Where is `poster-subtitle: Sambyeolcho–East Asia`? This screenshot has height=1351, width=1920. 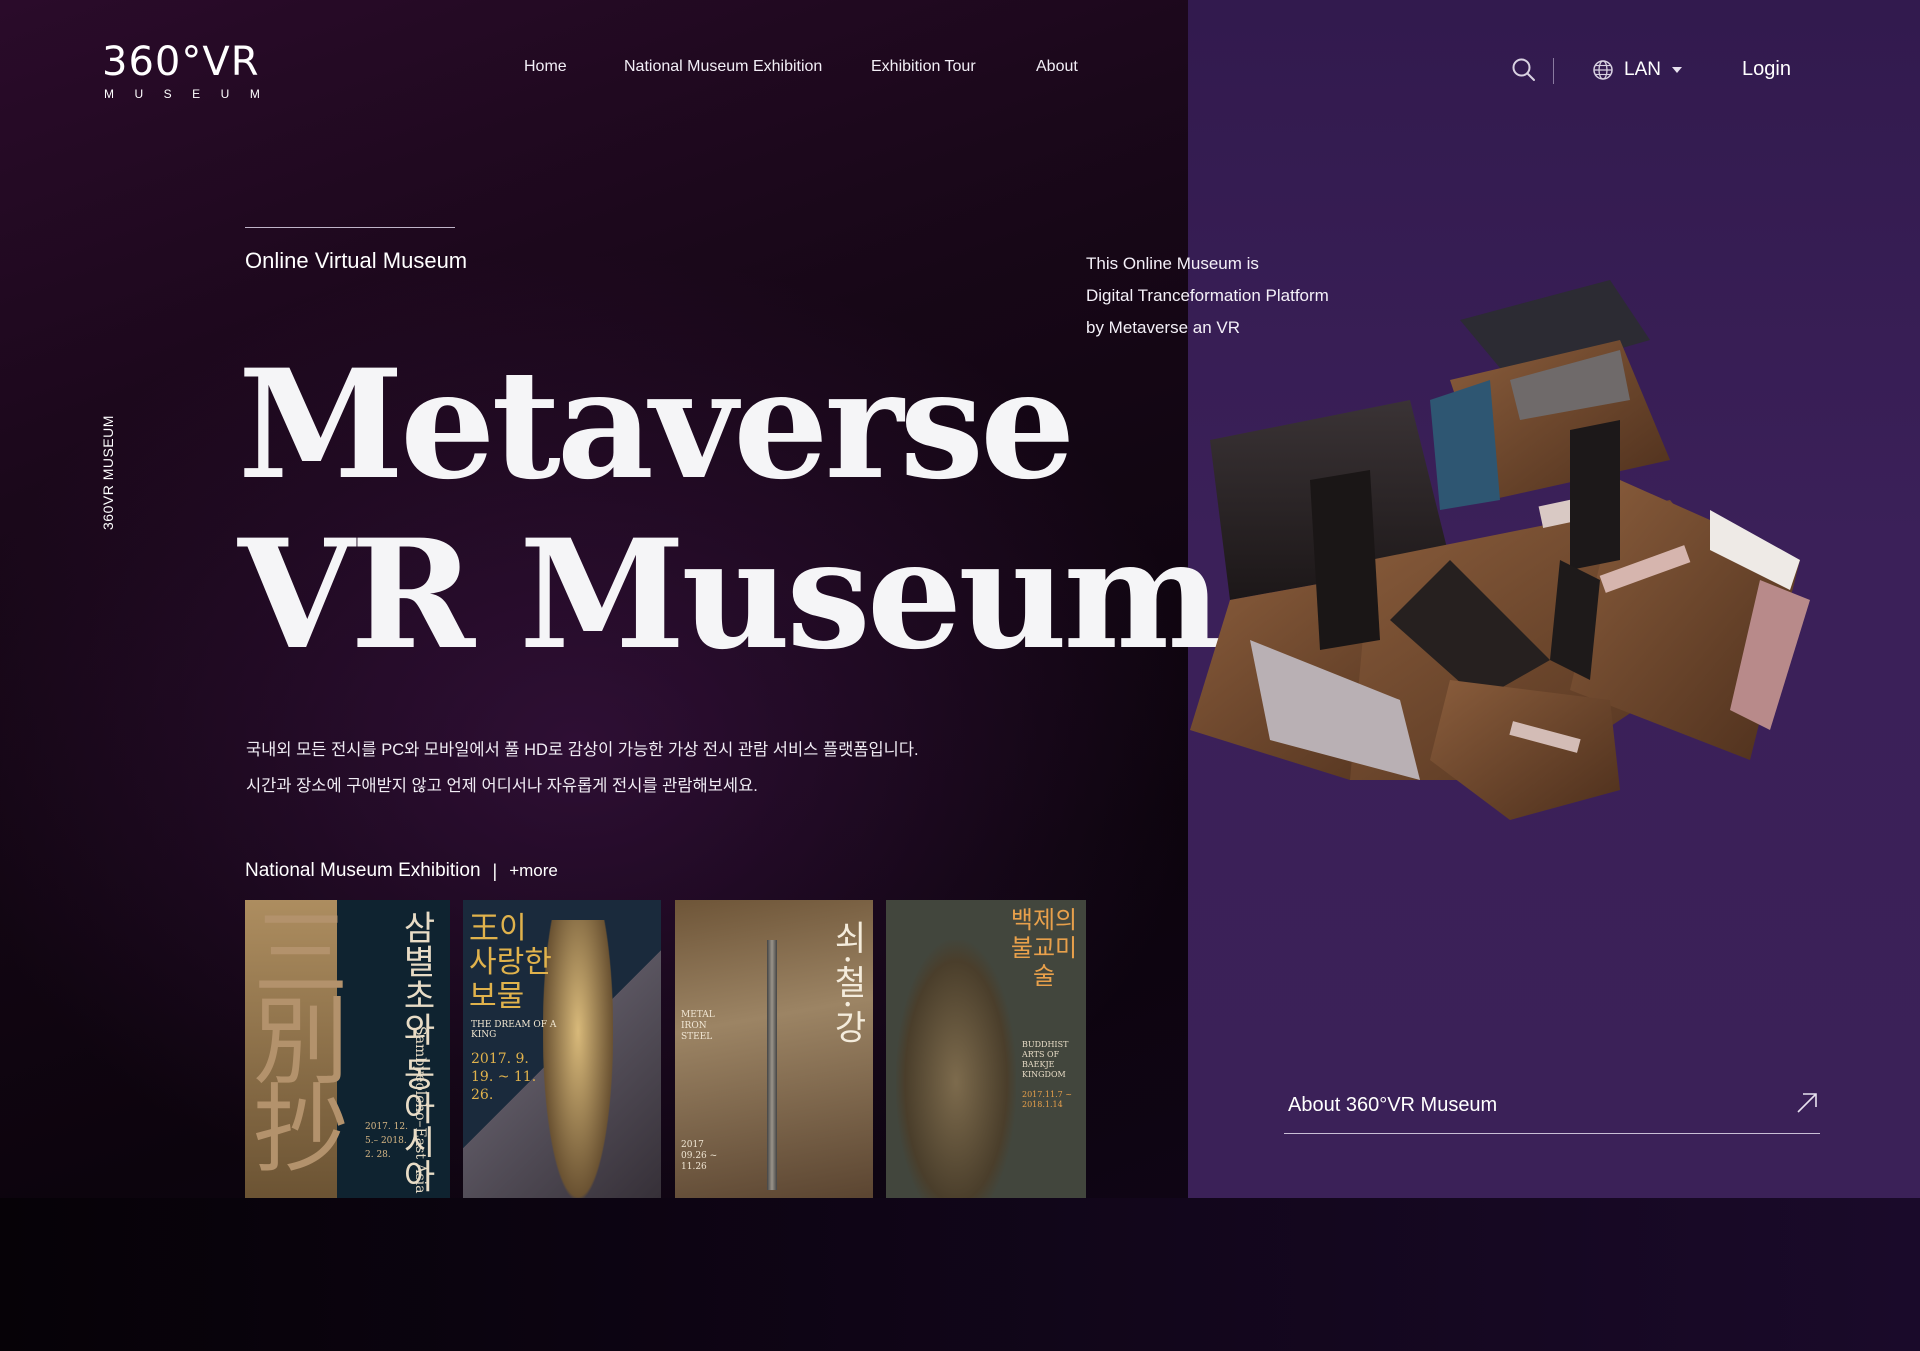
poster-subtitle: Sambyeolcho–East Asia is located at coordinates (420, 1110).